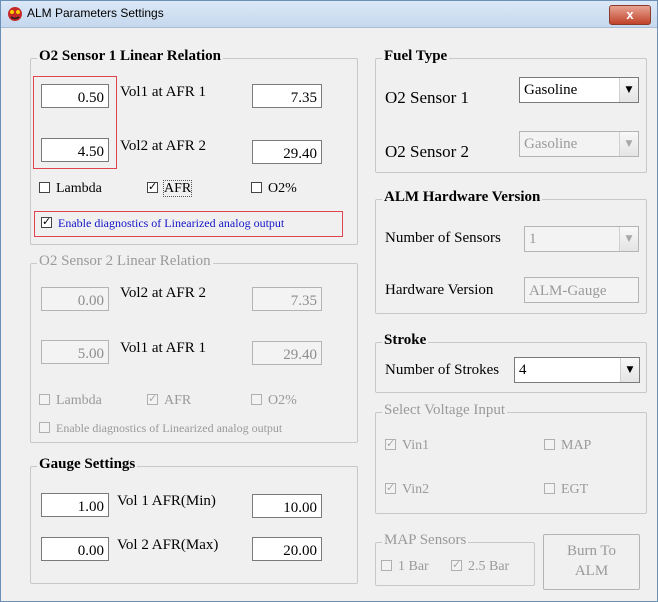  I want to click on s2-afr1-input: 29.40, so click(287, 353).